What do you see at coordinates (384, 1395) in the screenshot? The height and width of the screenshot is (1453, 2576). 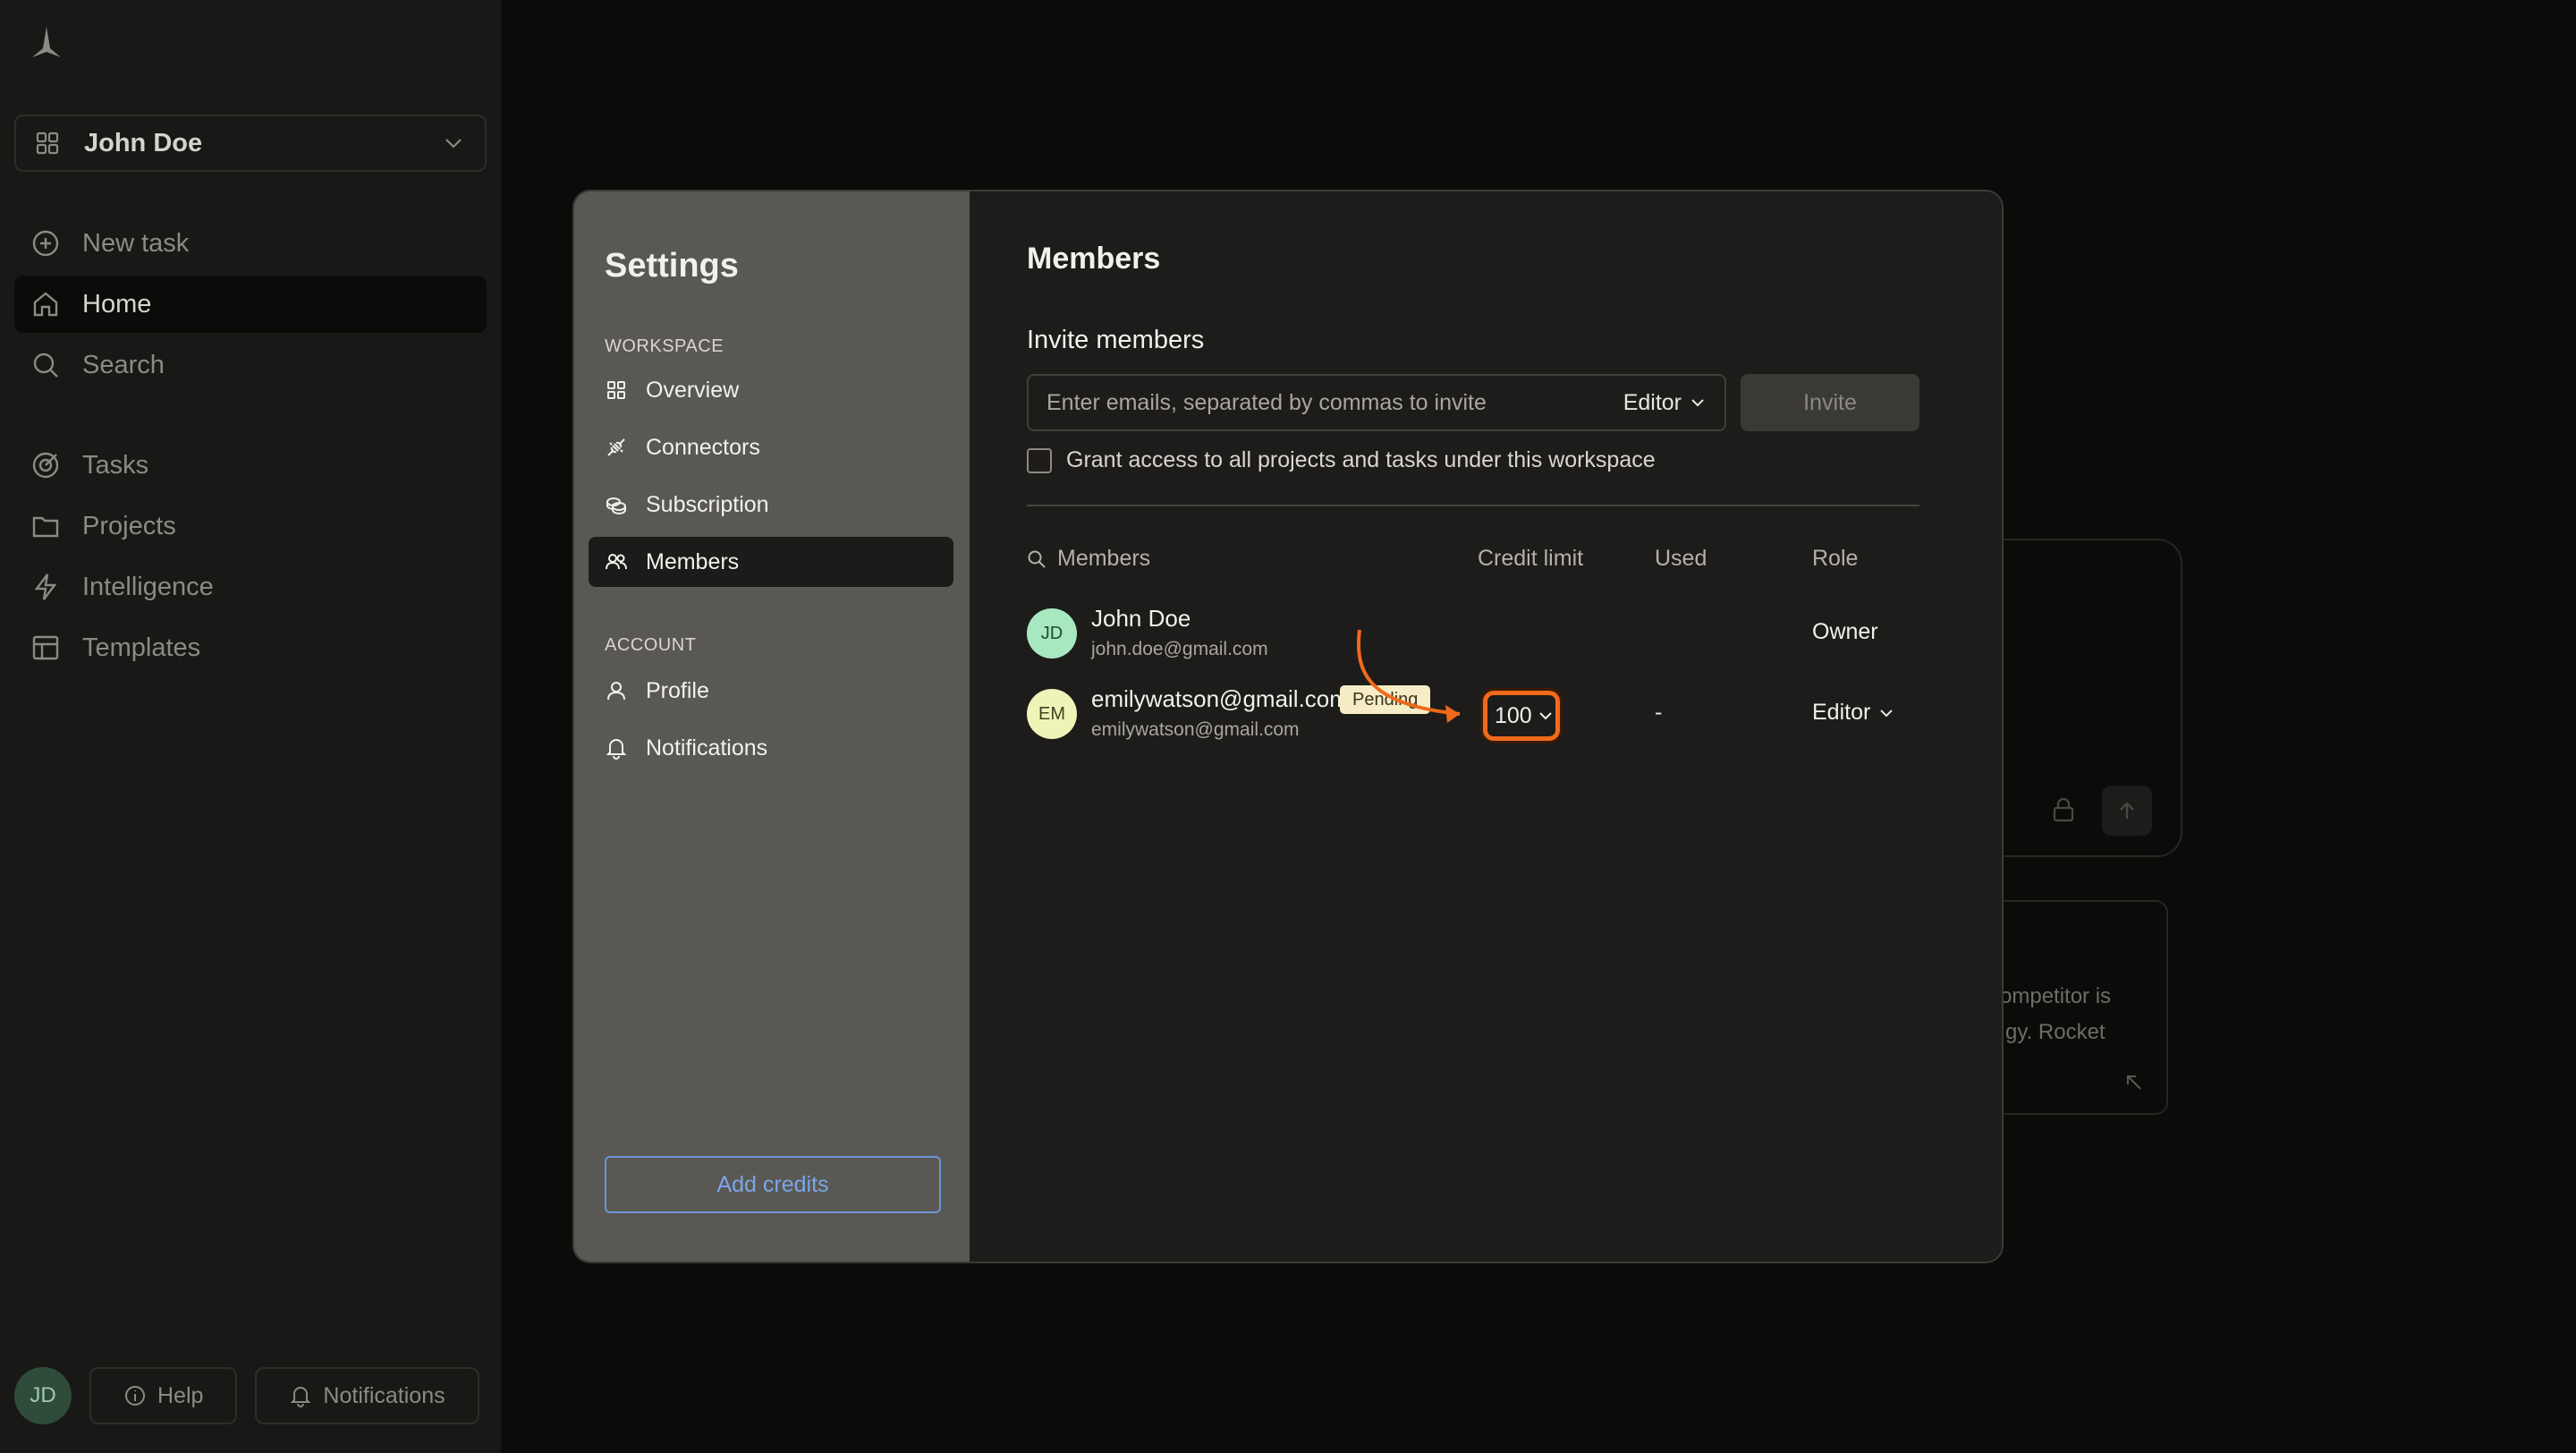 I see `notifications-label: Notifications` at bounding box center [384, 1395].